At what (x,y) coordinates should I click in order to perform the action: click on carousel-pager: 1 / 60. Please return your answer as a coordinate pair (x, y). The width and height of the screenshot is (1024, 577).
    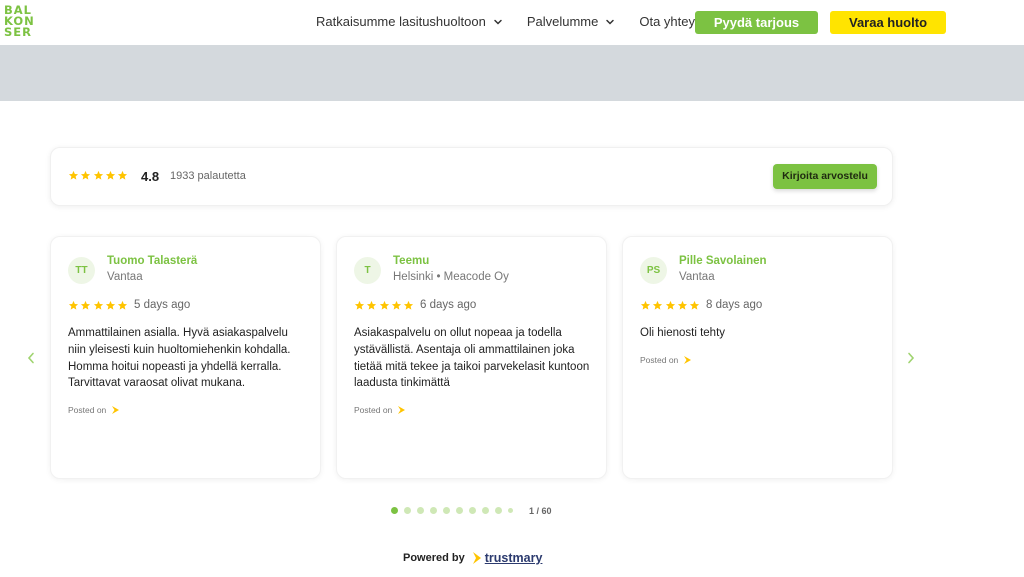
    Looking at the image, I should click on (540, 511).